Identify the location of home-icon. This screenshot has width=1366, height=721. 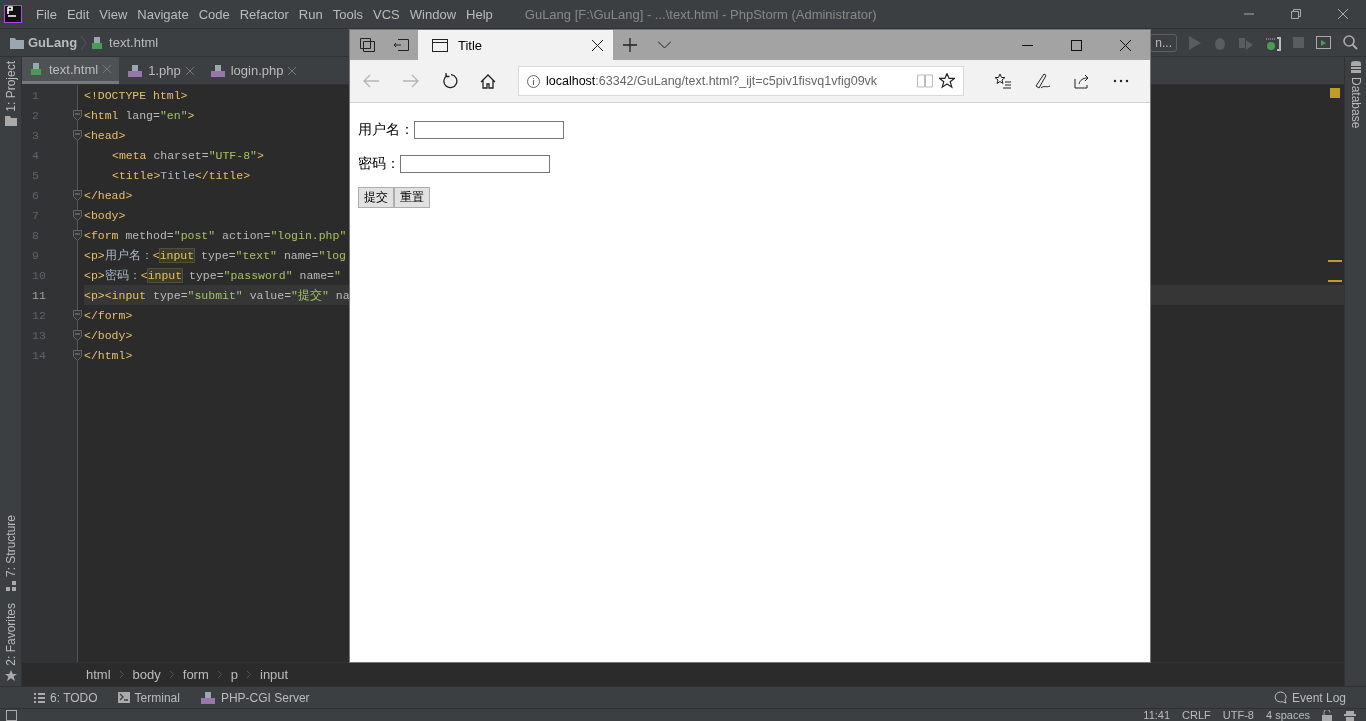
(488, 81).